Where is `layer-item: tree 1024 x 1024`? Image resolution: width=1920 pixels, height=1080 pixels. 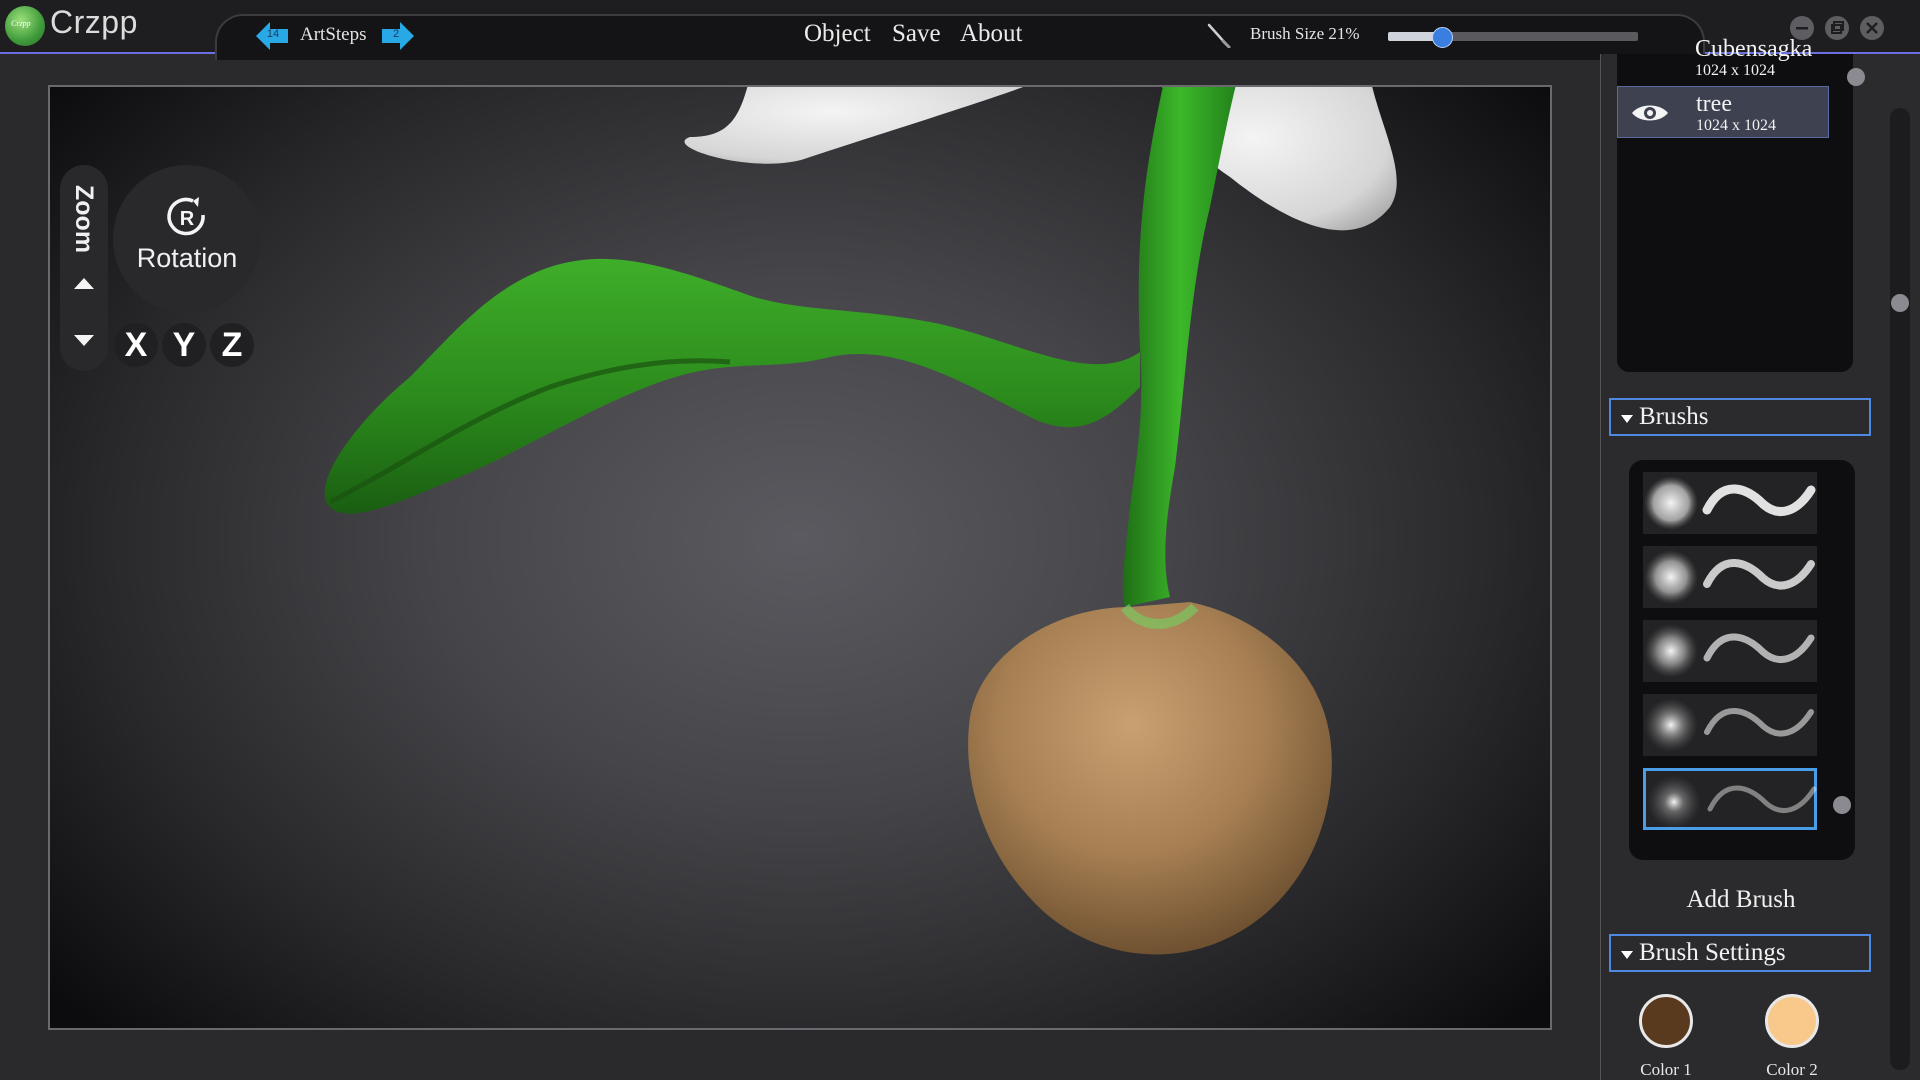 layer-item: tree 1024 x 1024 is located at coordinates (1723, 112).